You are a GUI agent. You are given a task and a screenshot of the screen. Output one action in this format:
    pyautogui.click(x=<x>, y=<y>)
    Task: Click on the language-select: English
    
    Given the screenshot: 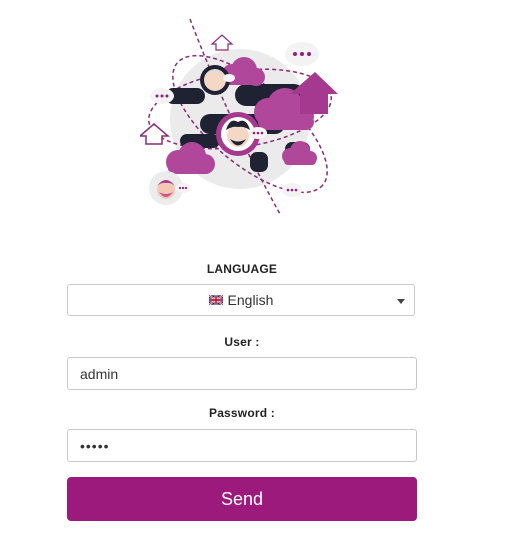 What is the action you would take?
    pyautogui.click(x=241, y=300)
    